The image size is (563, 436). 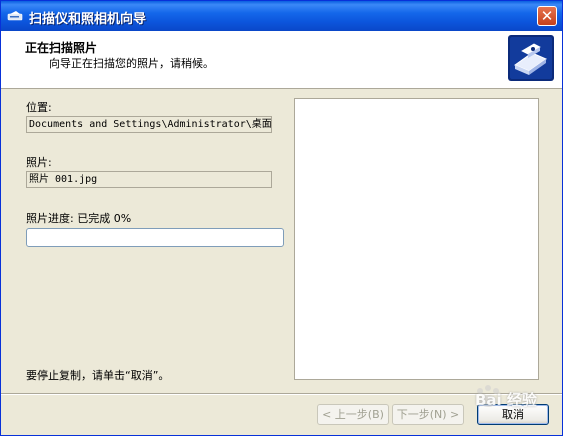 What do you see at coordinates (281, 60) in the screenshot?
I see `wizard-header: 正在扫描照片 向导正在扫描您的照片，请稍候。` at bounding box center [281, 60].